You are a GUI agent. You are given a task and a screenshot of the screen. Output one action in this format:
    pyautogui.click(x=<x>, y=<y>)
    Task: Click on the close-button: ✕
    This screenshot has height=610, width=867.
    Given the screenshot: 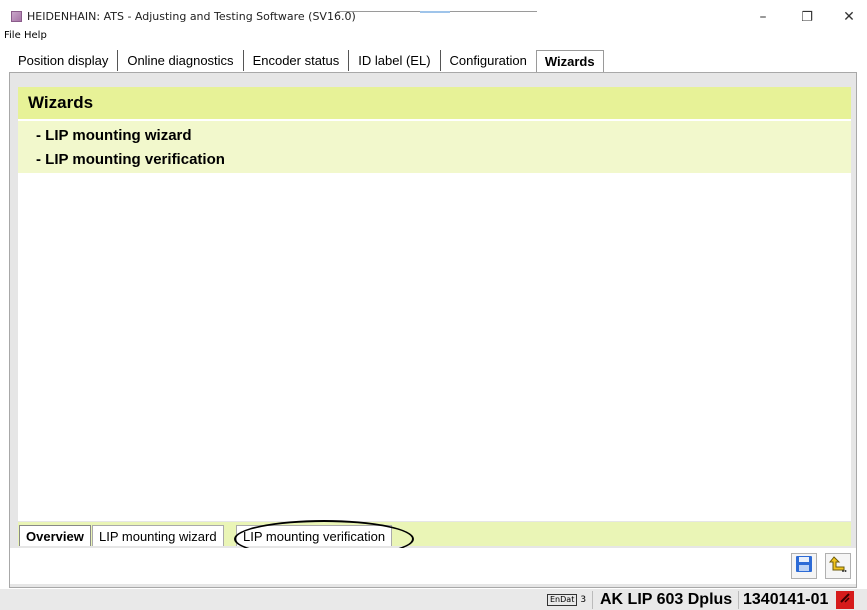 What is the action you would take?
    pyautogui.click(x=848, y=17)
    